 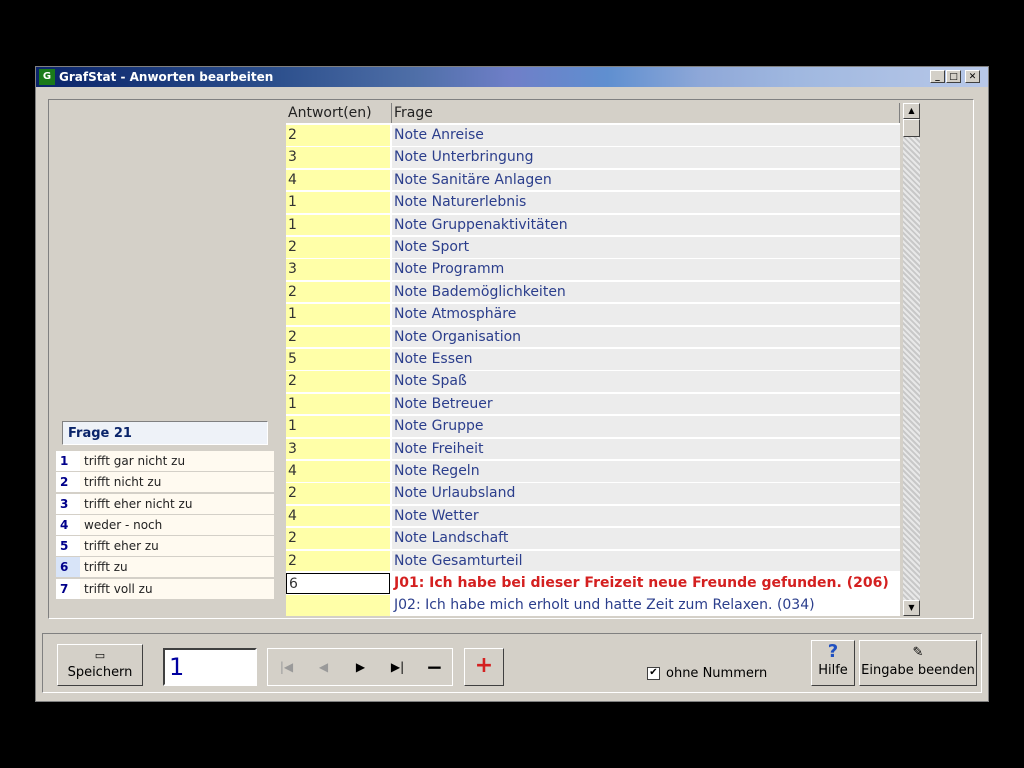 What do you see at coordinates (135, 461) in the screenshot?
I see `answer-option-label: trifft gar nicht zu` at bounding box center [135, 461].